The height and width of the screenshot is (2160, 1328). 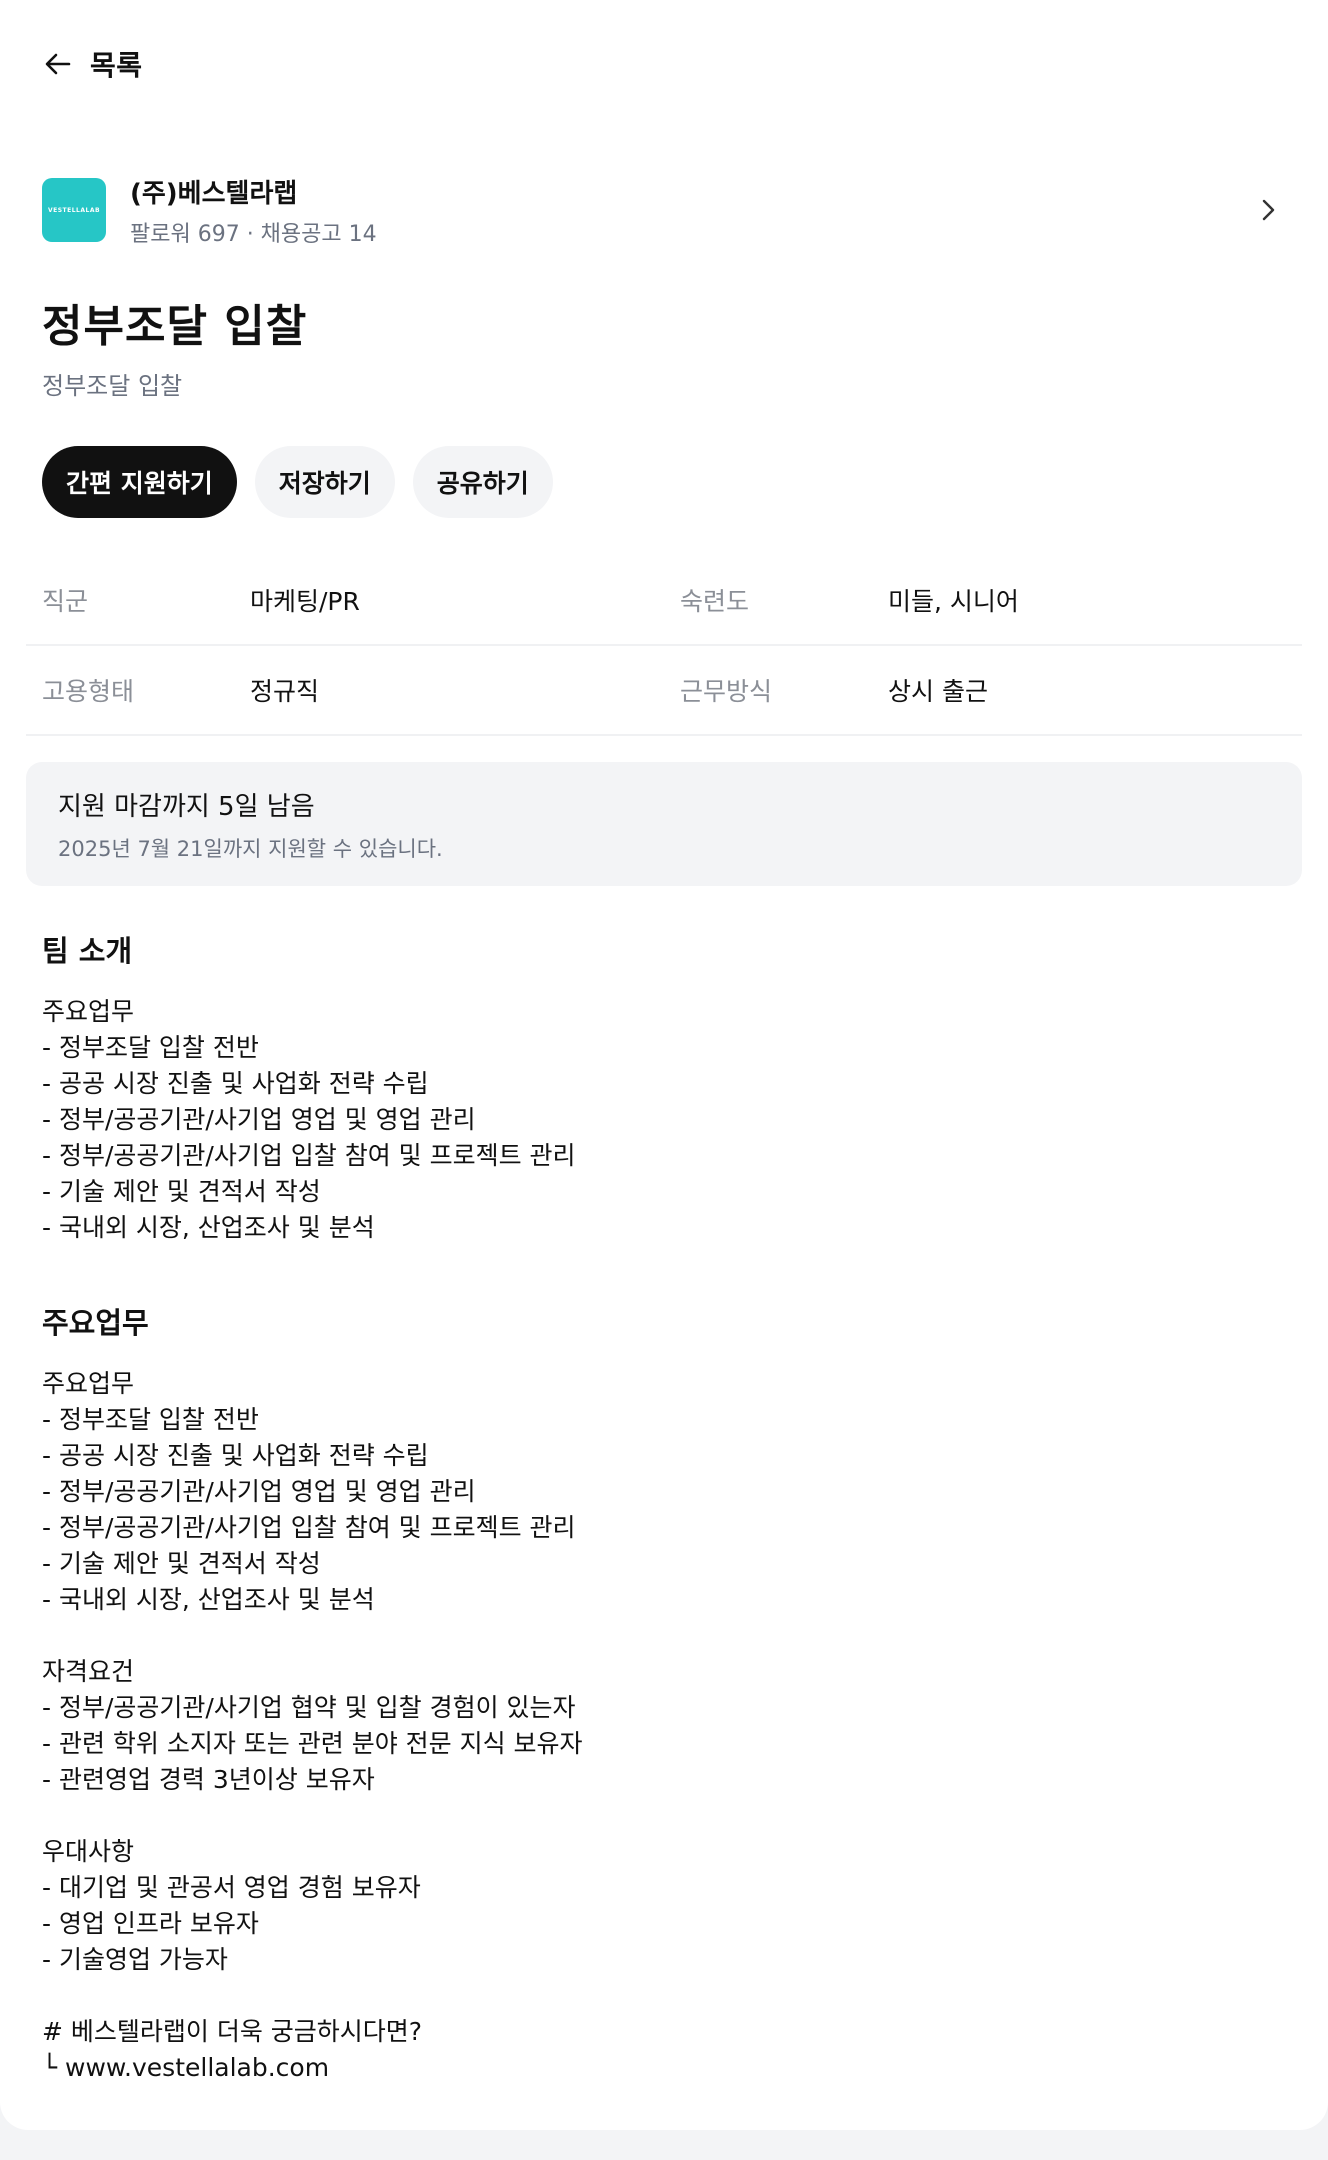 What do you see at coordinates (87, 951) in the screenshot?
I see `section-title: 팀 소개` at bounding box center [87, 951].